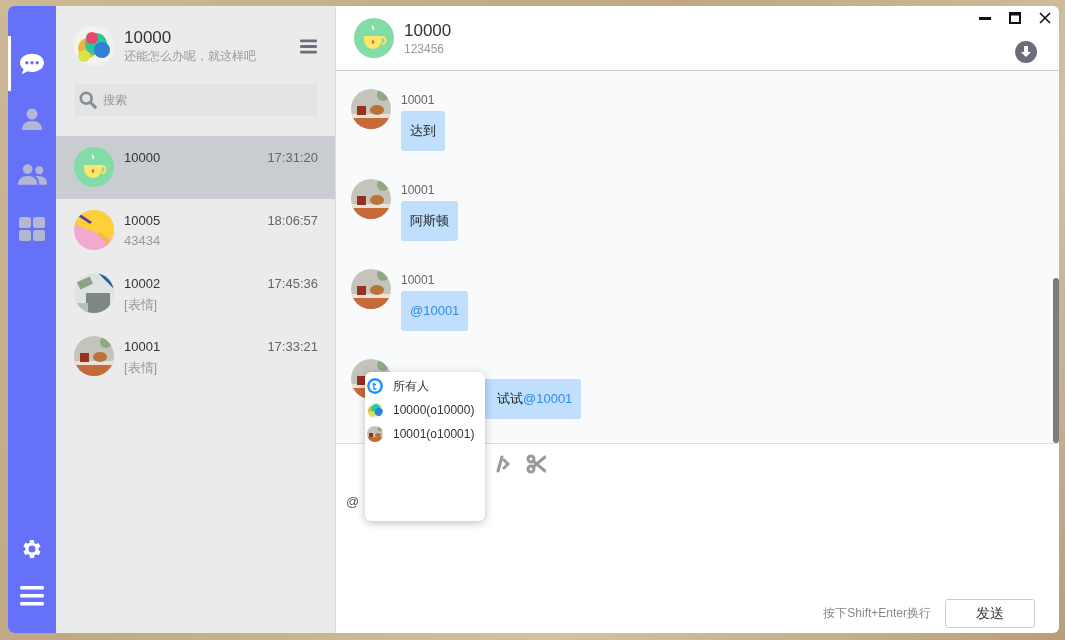 The width and height of the screenshot is (1065, 640). I want to click on message-time: 17:45:36, so click(292, 283).